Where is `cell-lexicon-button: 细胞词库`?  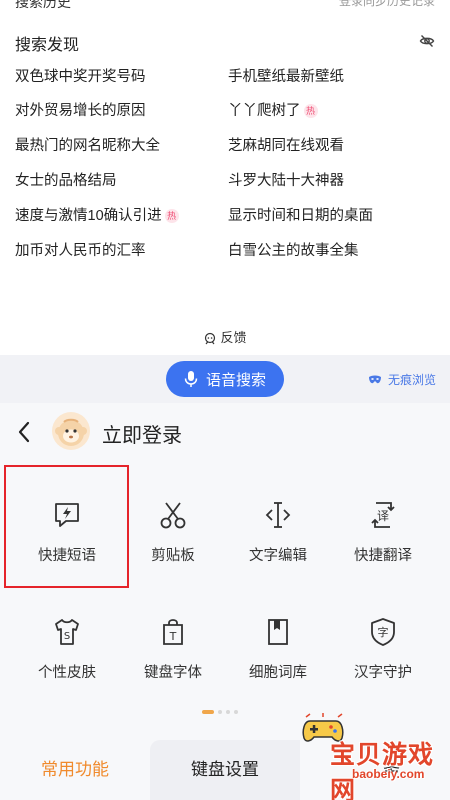
cell-lexicon-button: 细胞词库 is located at coordinates (278, 644).